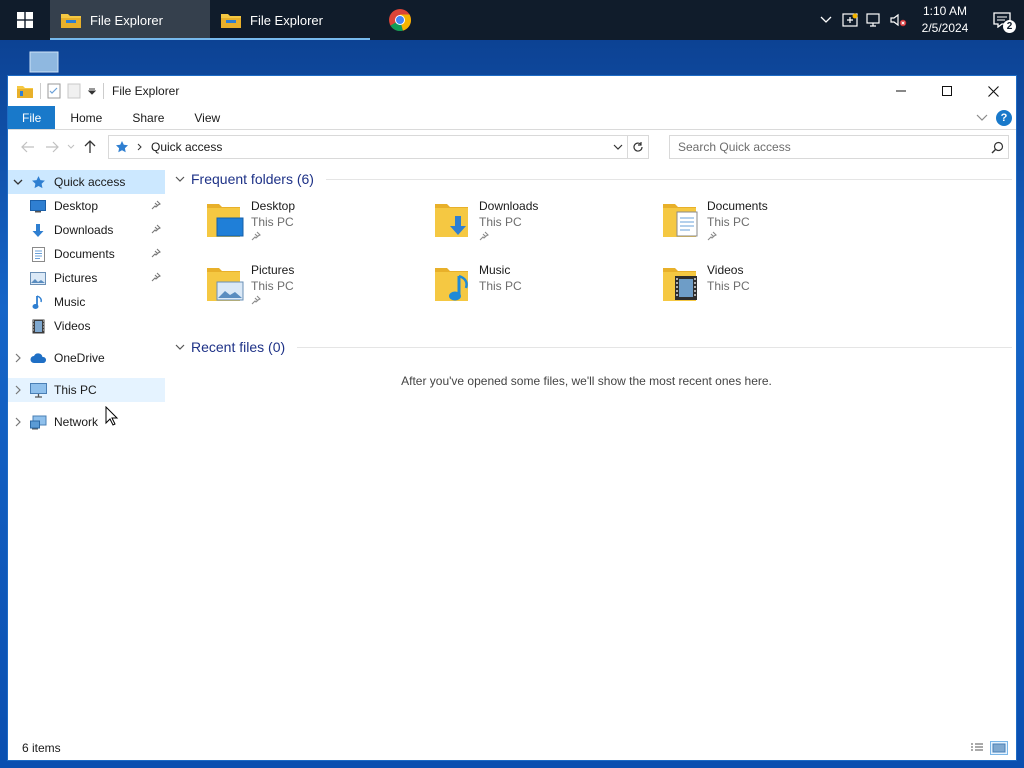 Image resolution: width=1024 pixels, height=768 pixels. What do you see at coordinates (130, 20) in the screenshot?
I see `taskbar-file-explorer-1: File Explorer` at bounding box center [130, 20].